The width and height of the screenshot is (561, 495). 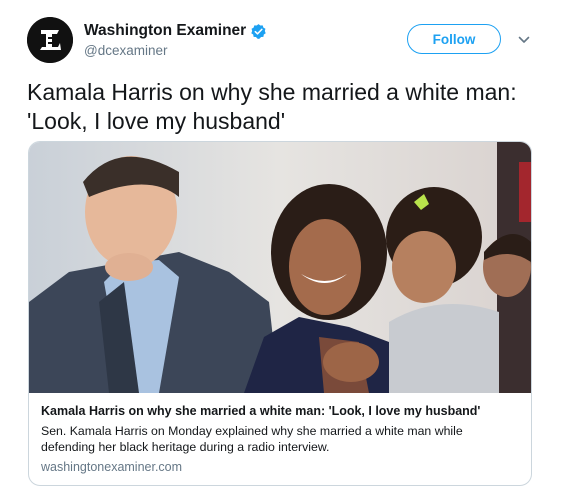 What do you see at coordinates (126, 50) in the screenshot?
I see `account-handle: @dcexaminer` at bounding box center [126, 50].